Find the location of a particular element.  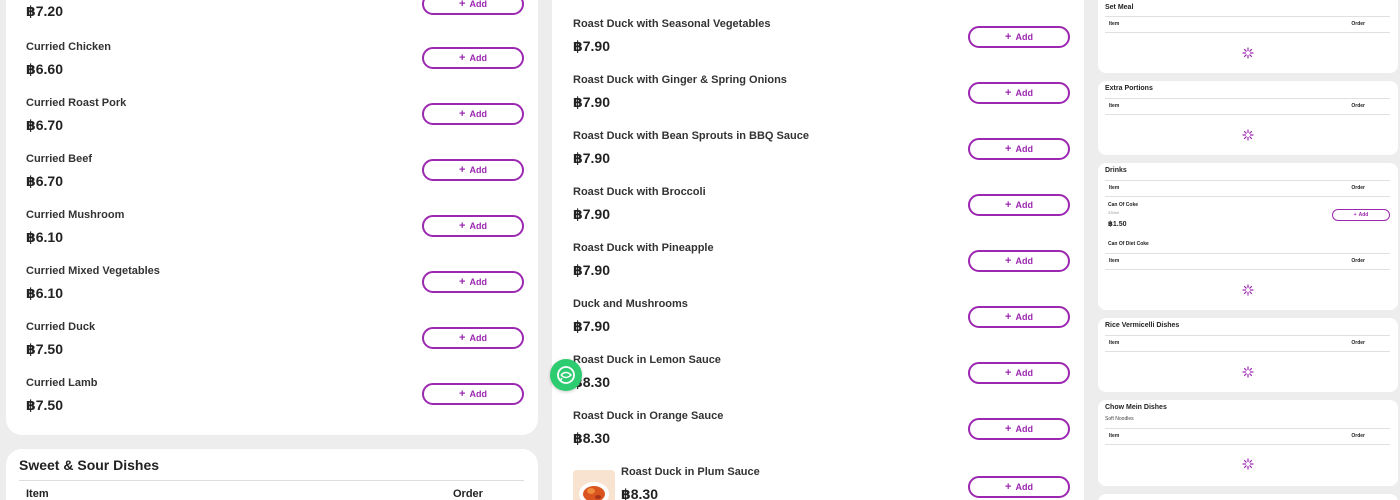

item-name: Roast Duck in Lemon Sauce is located at coordinates (647, 360).